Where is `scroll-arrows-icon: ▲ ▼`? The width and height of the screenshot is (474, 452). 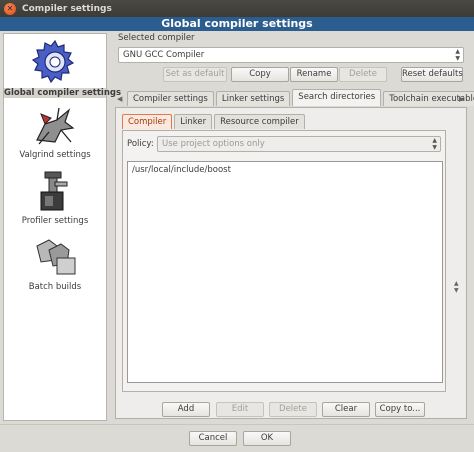
scroll-arrows-icon: ▲ ▼ is located at coordinates (456, 287).